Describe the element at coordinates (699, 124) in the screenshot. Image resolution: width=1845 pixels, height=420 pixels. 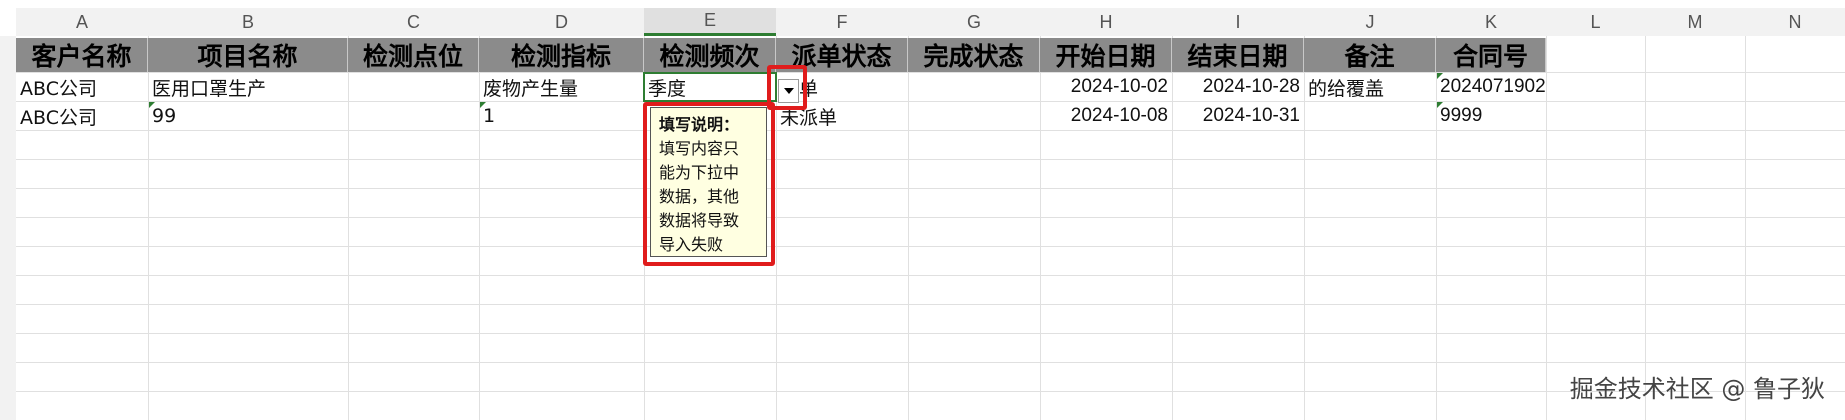
I see `tooltip-title: 填写说明：` at that location.